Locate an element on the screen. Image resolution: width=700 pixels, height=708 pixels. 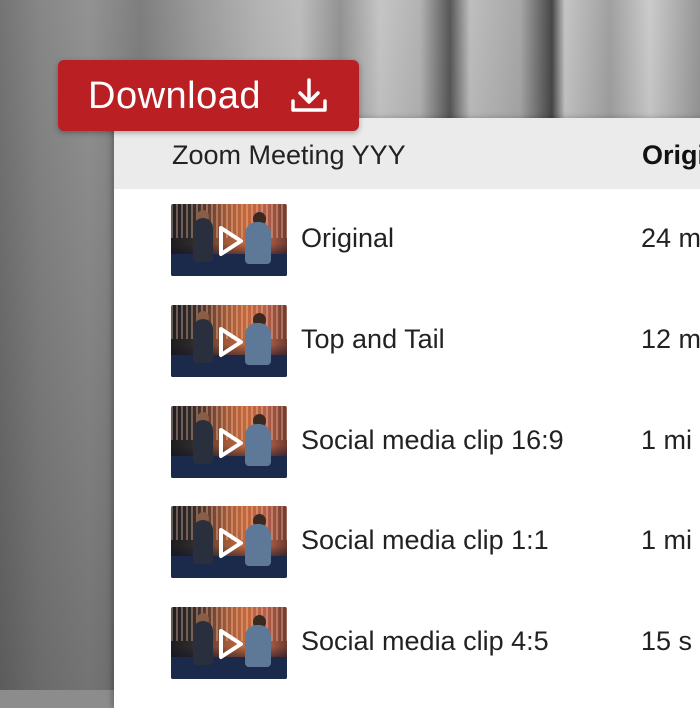
row-label: Social media clip 16:9 is located at coordinates (432, 440).